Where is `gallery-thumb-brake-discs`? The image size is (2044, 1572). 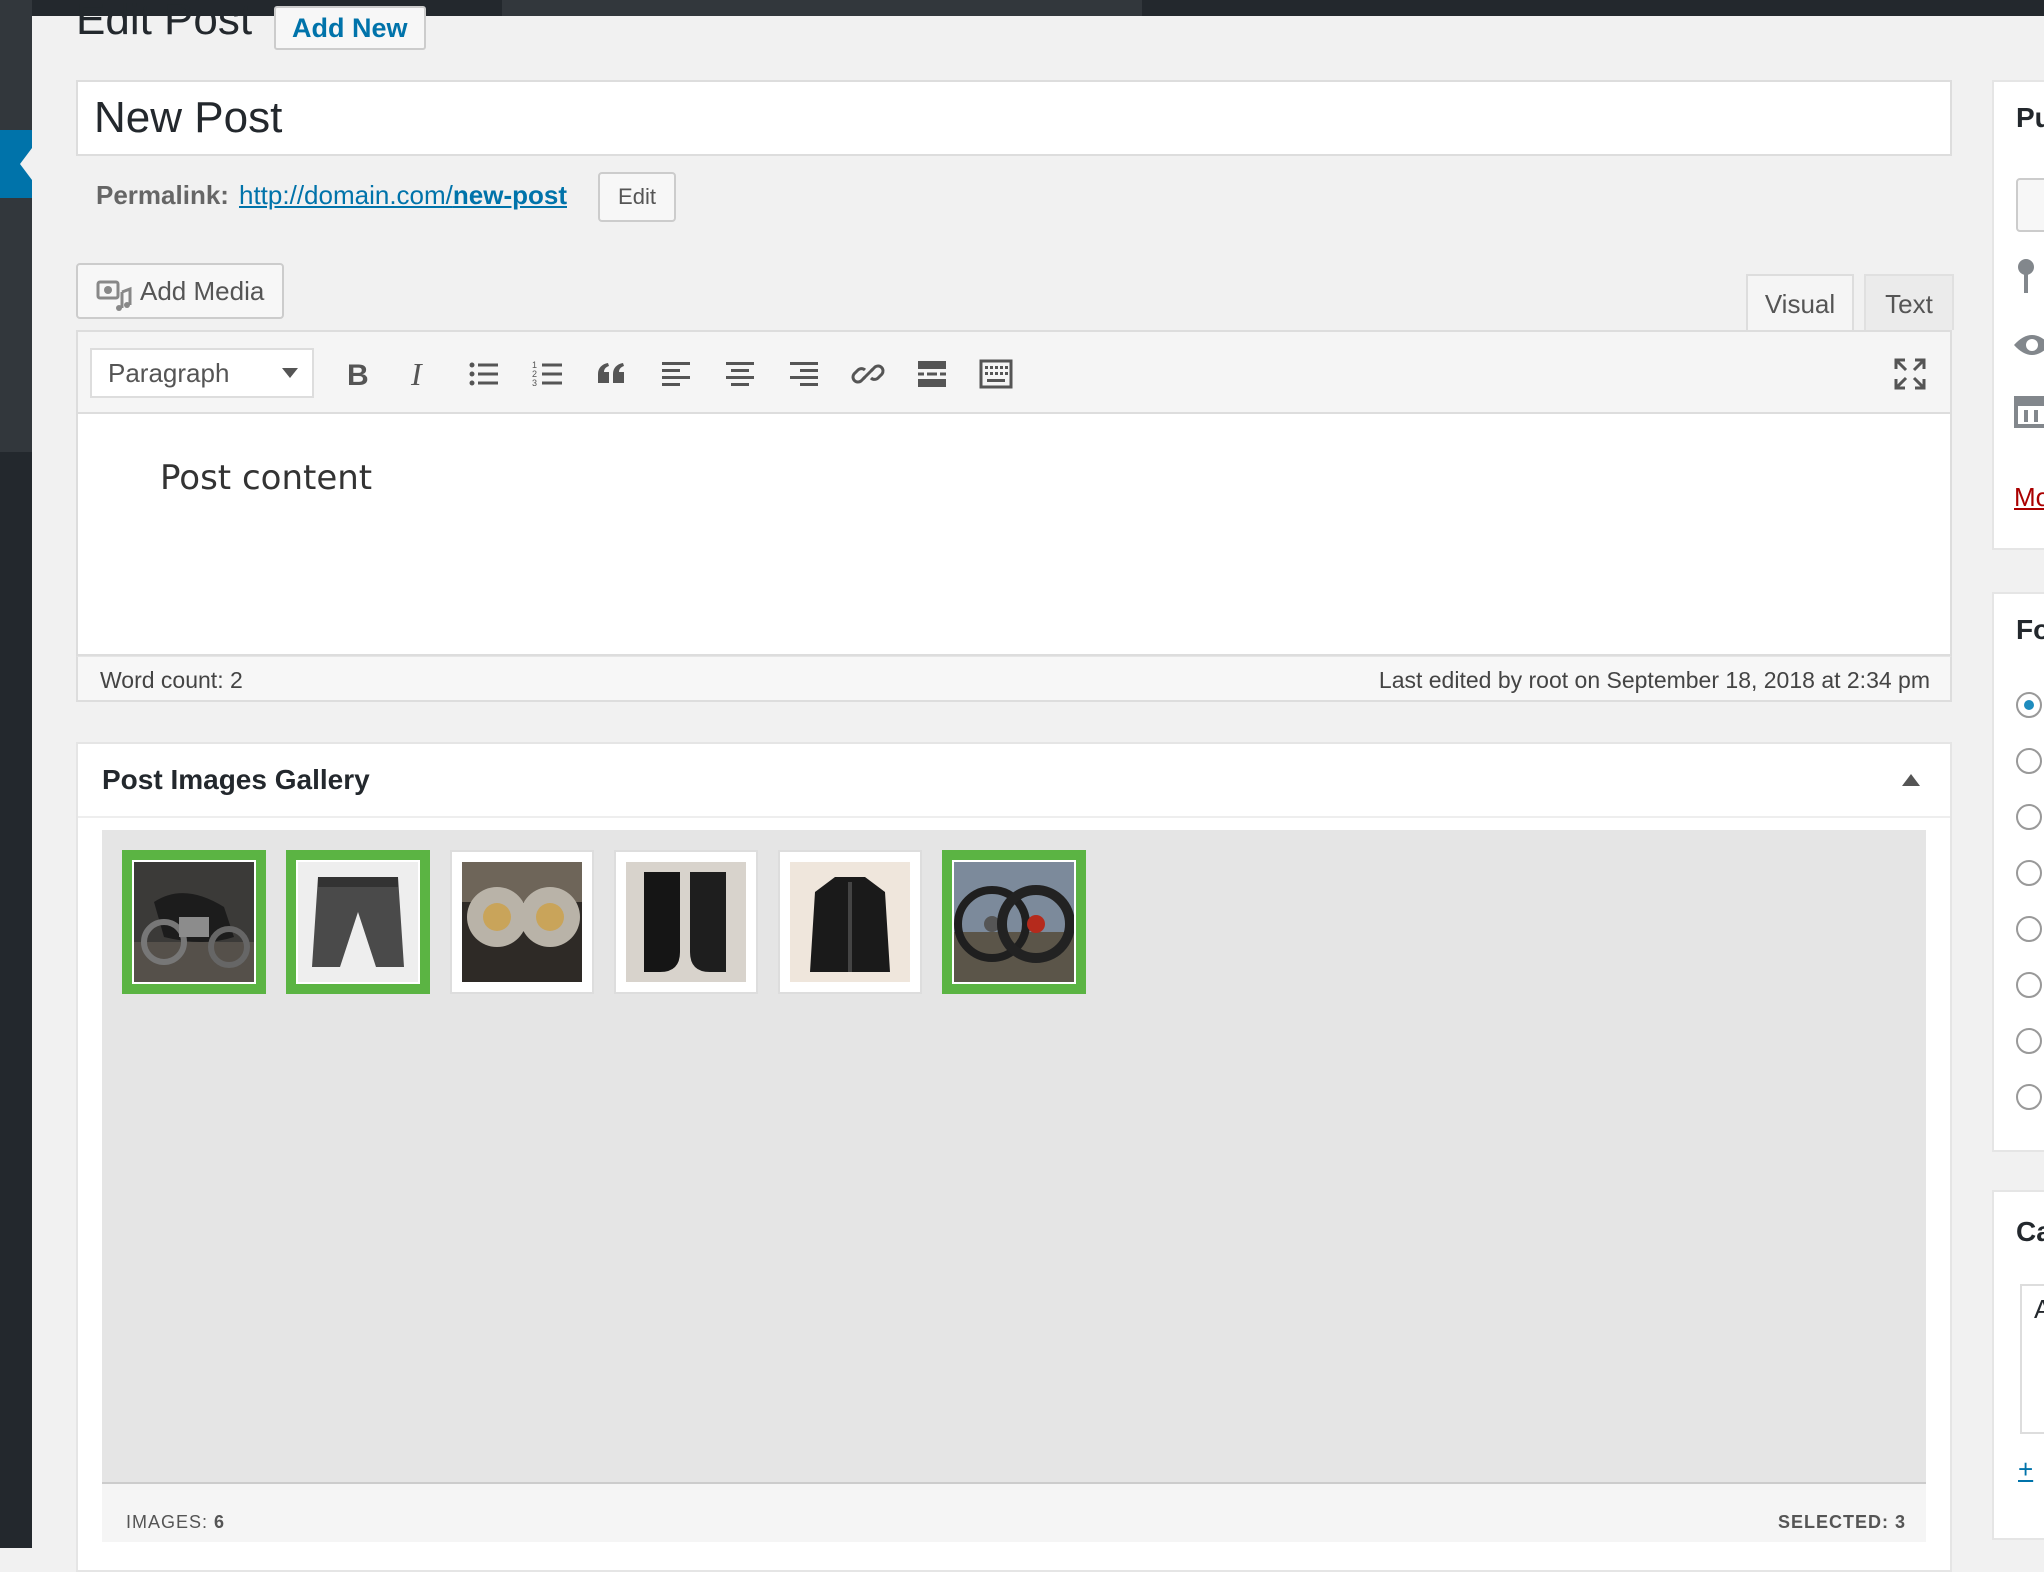
gallery-thumb-brake-discs is located at coordinates (522, 922).